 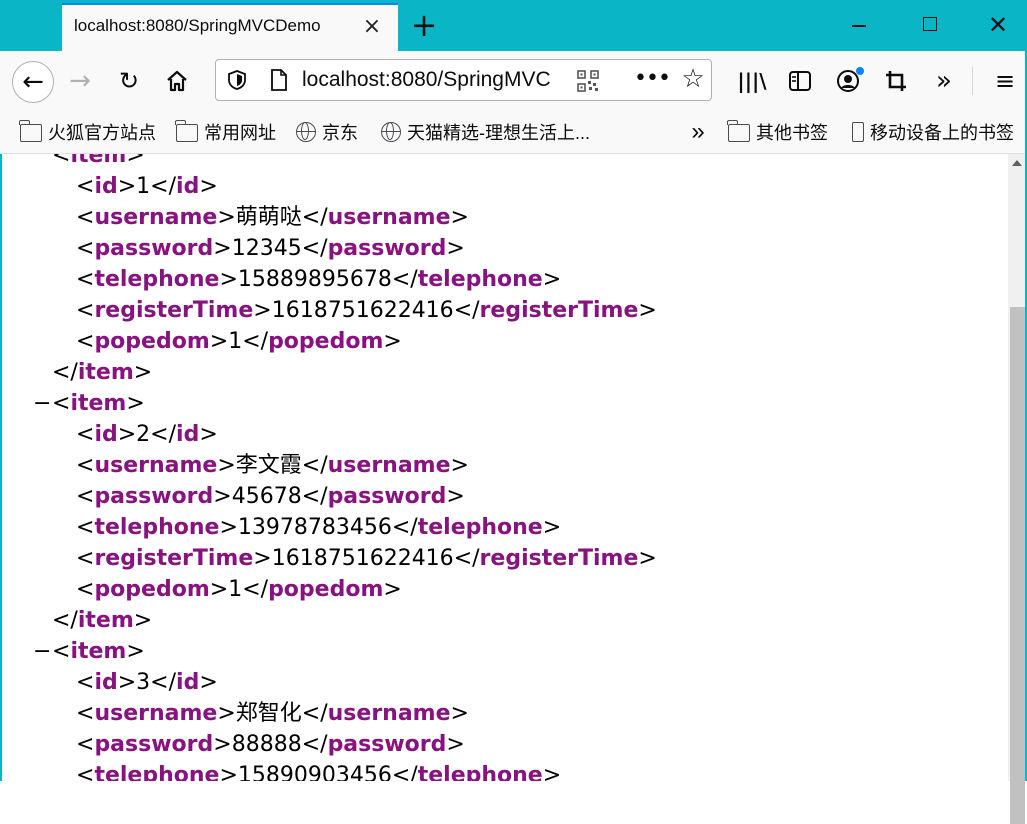 What do you see at coordinates (266, 744) in the screenshot?
I see `xml-value: 88888` at bounding box center [266, 744].